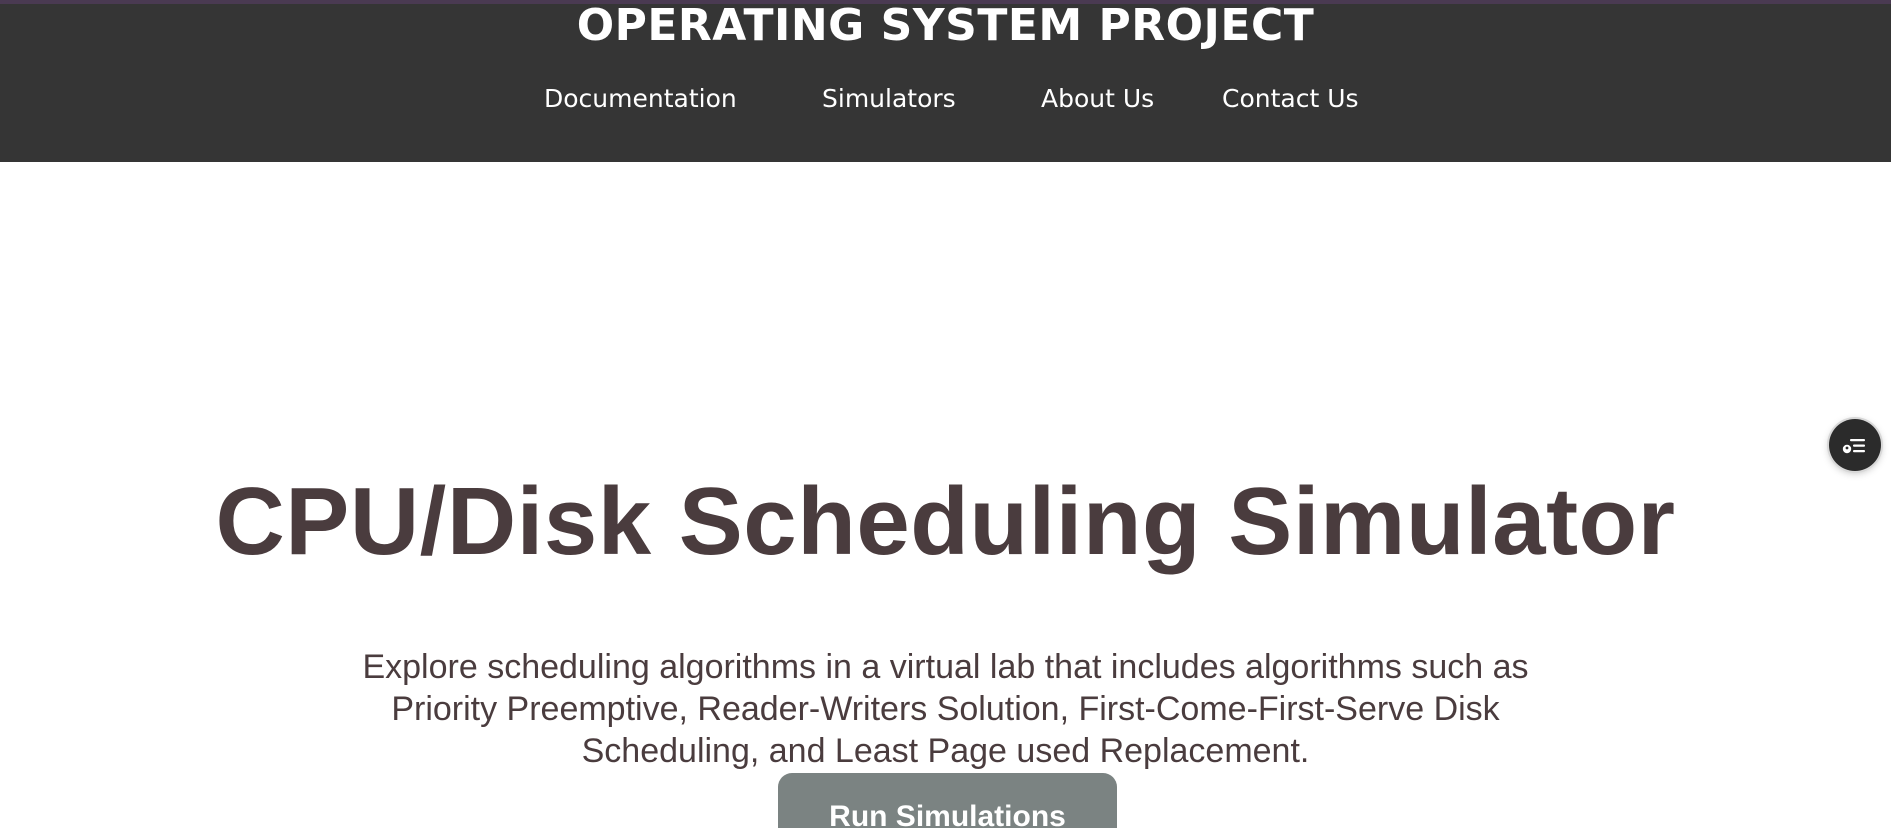  What do you see at coordinates (947, 800) in the screenshot?
I see `run-simulations-button: Run Simulations` at bounding box center [947, 800].